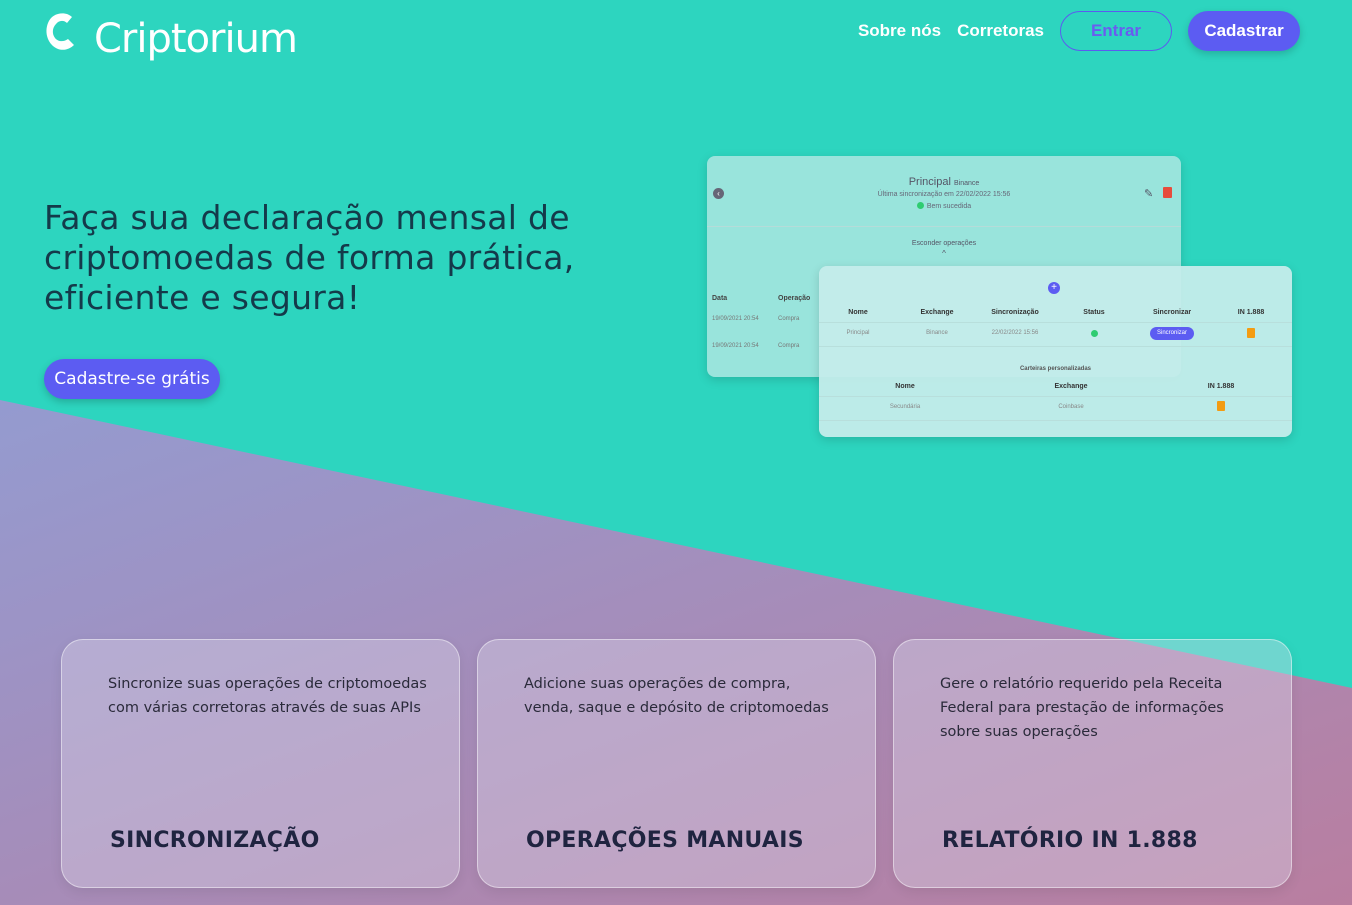  Describe the element at coordinates (949, 206) in the screenshot. I see `wallet-status: Bem sucedida` at that location.